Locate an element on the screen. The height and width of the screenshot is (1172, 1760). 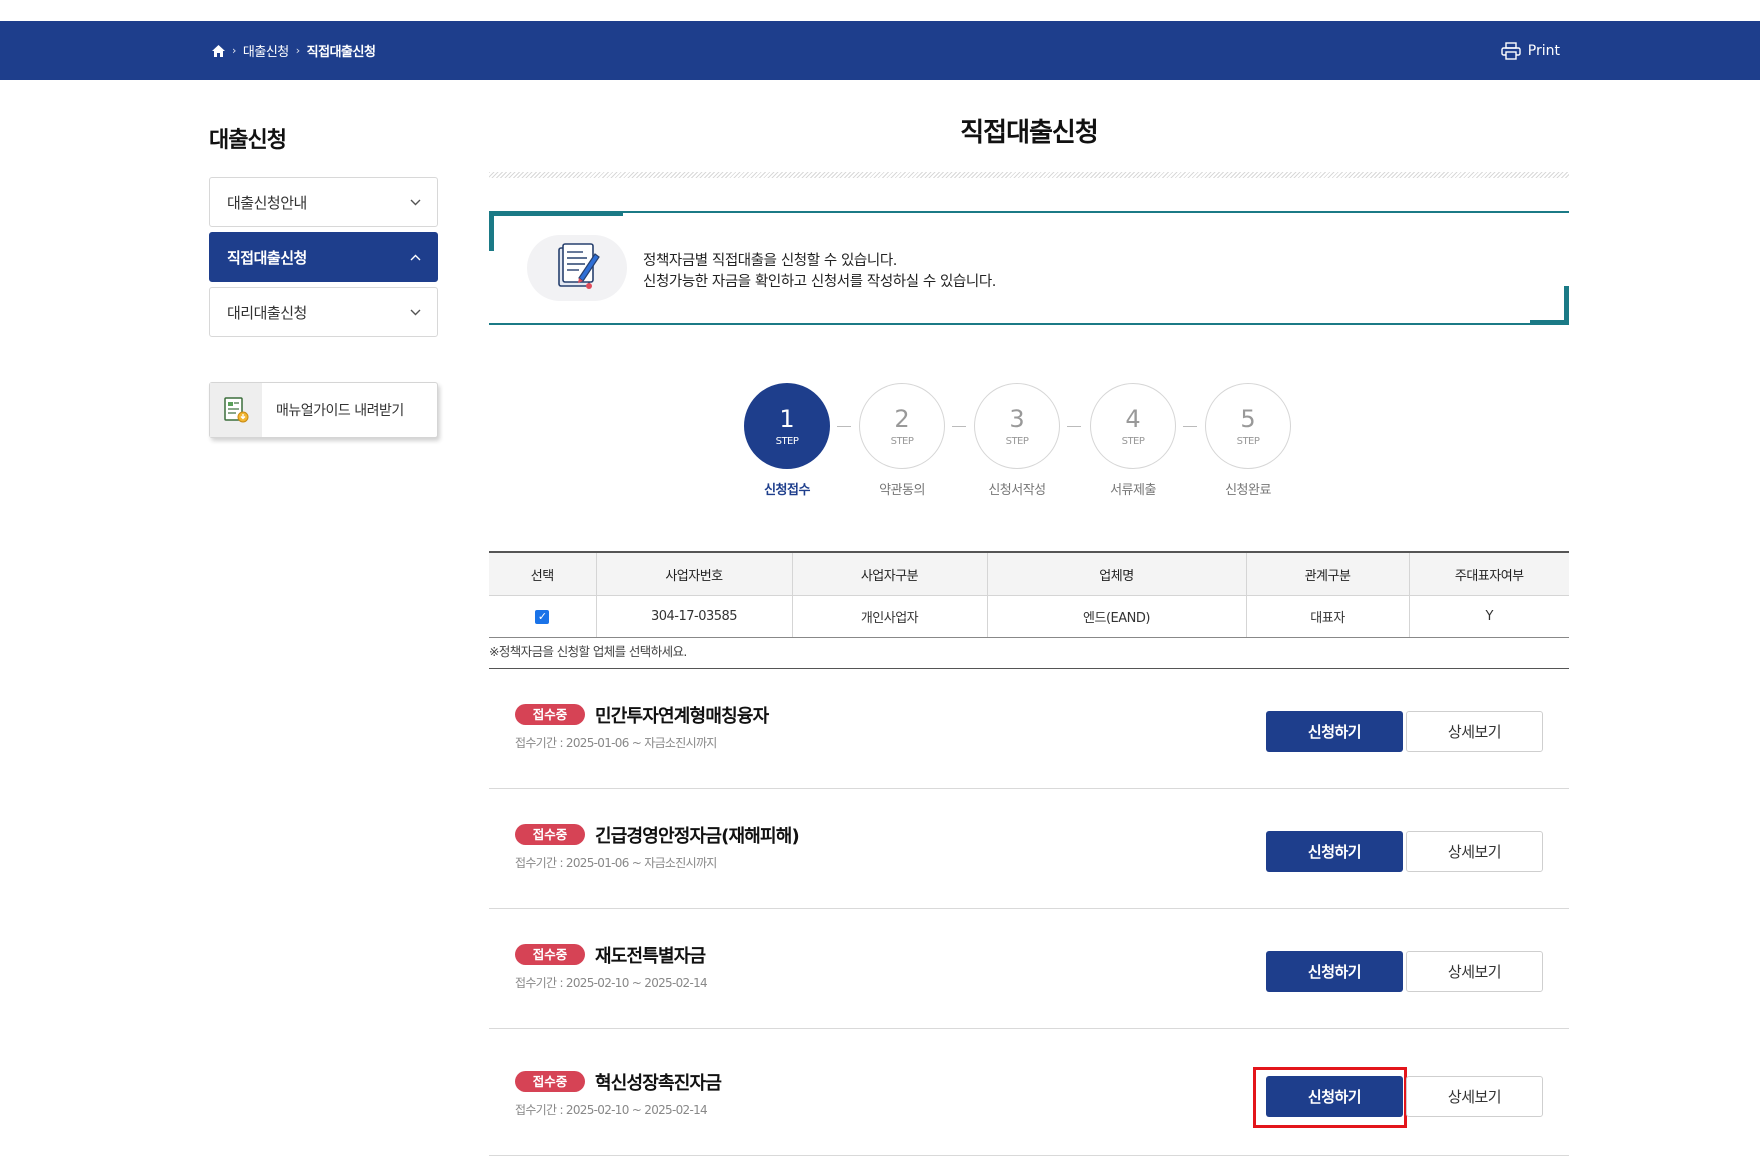
table-cell: 304-17-03585 is located at coordinates (694, 616).